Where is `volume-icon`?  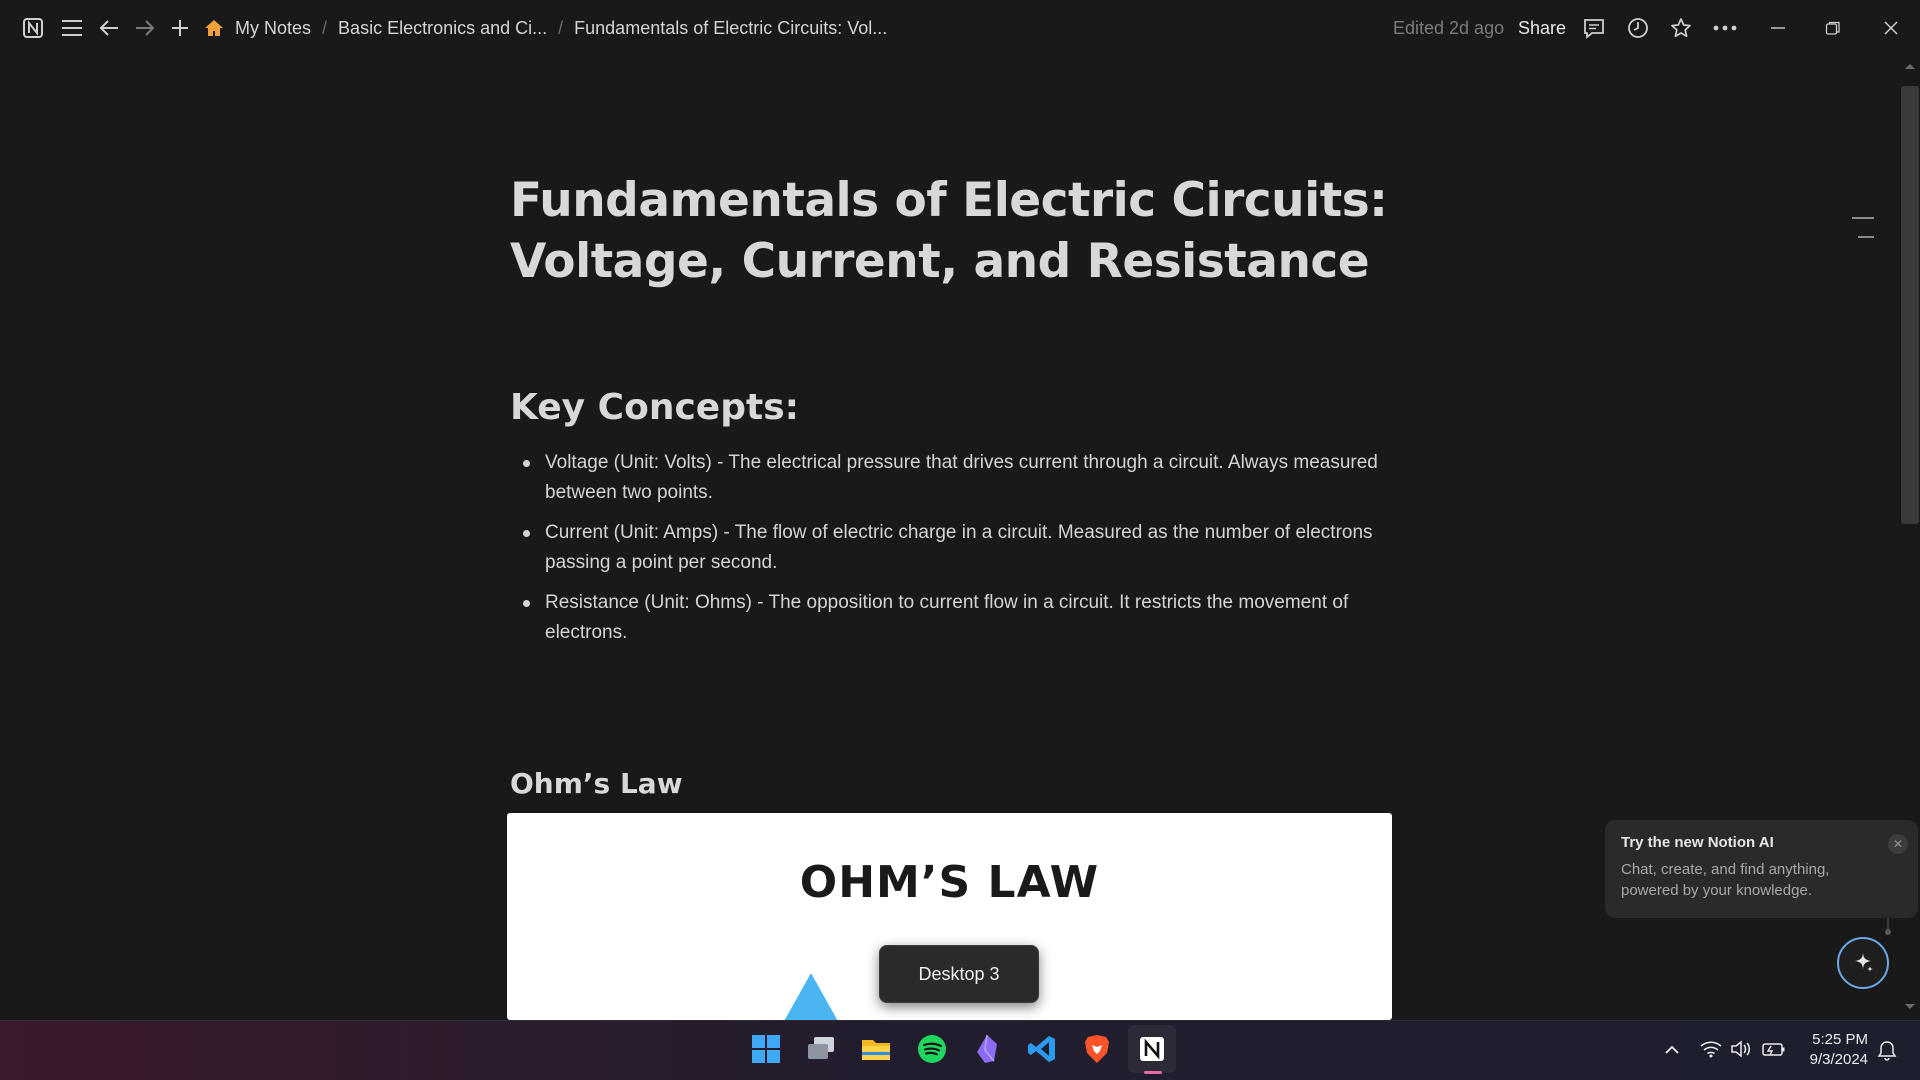
volume-icon is located at coordinates (1741, 1049).